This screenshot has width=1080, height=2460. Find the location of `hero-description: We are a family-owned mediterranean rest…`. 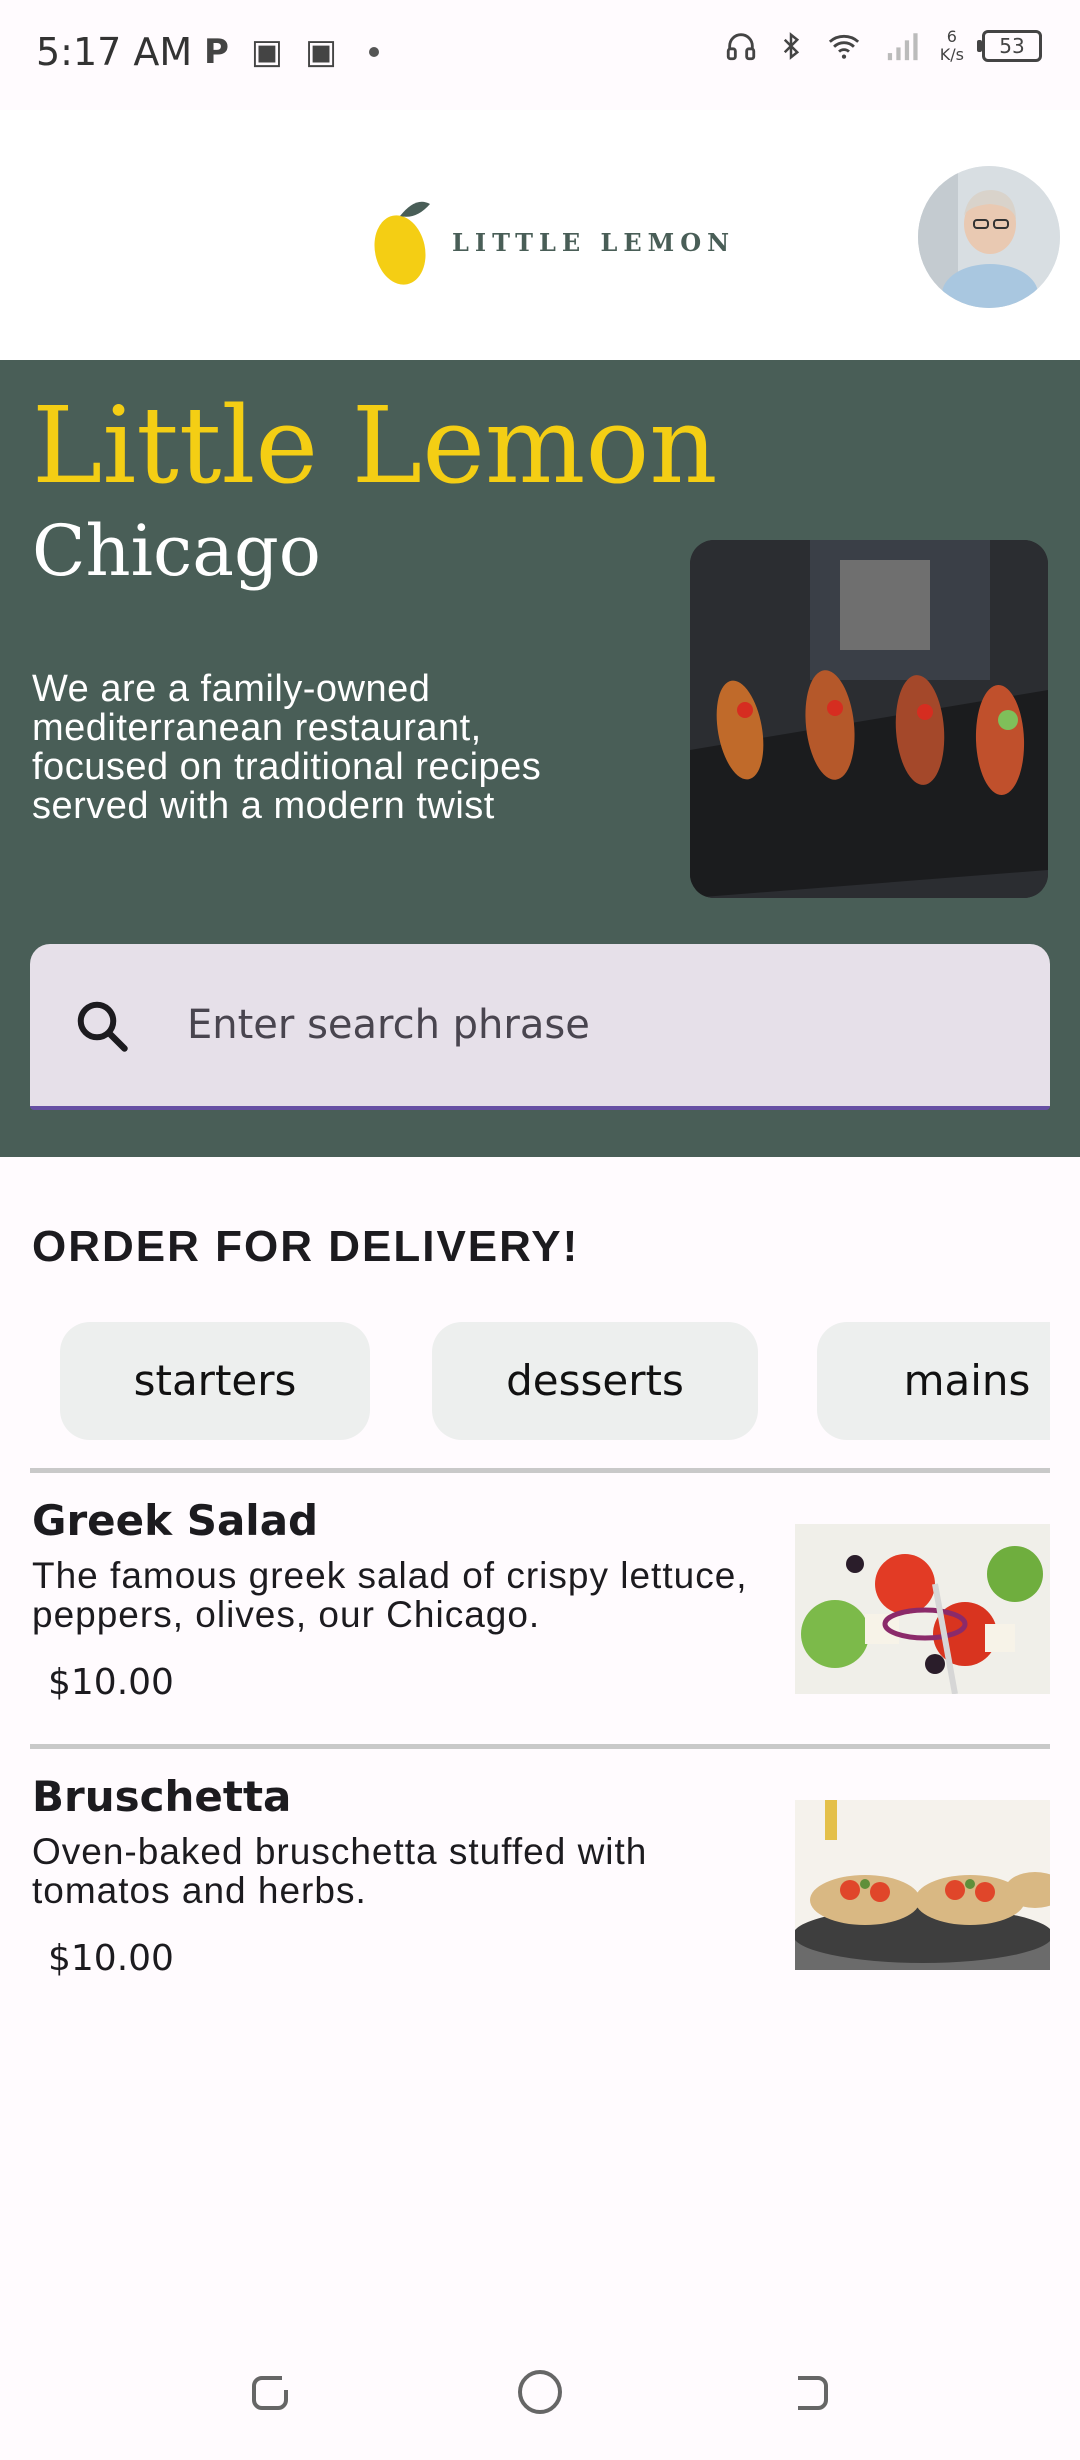

hero-description: We are a family-owned mediterranean rest… is located at coordinates (287, 747).